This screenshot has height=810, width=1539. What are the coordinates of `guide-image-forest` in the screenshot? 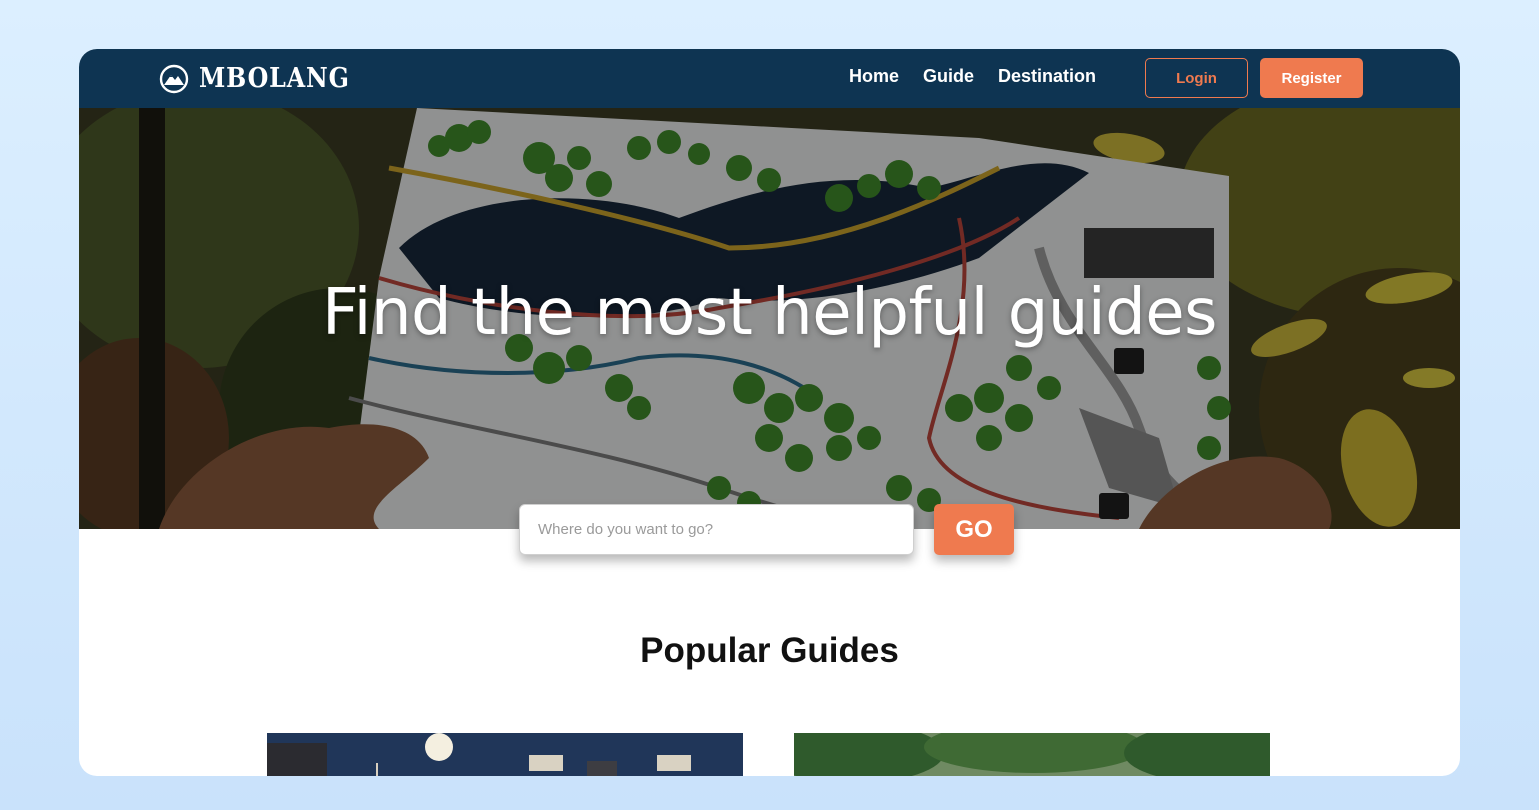 It's located at (1032, 754).